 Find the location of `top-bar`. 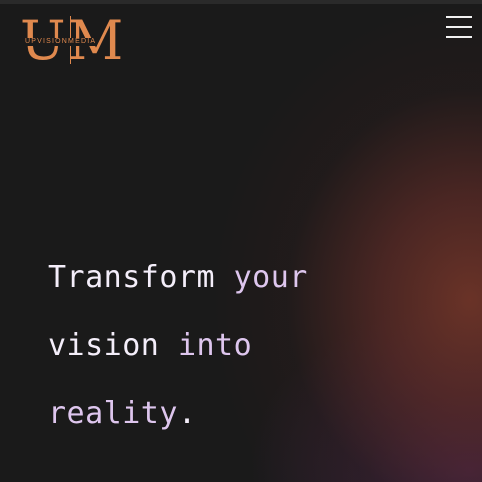

top-bar is located at coordinates (241, 2).